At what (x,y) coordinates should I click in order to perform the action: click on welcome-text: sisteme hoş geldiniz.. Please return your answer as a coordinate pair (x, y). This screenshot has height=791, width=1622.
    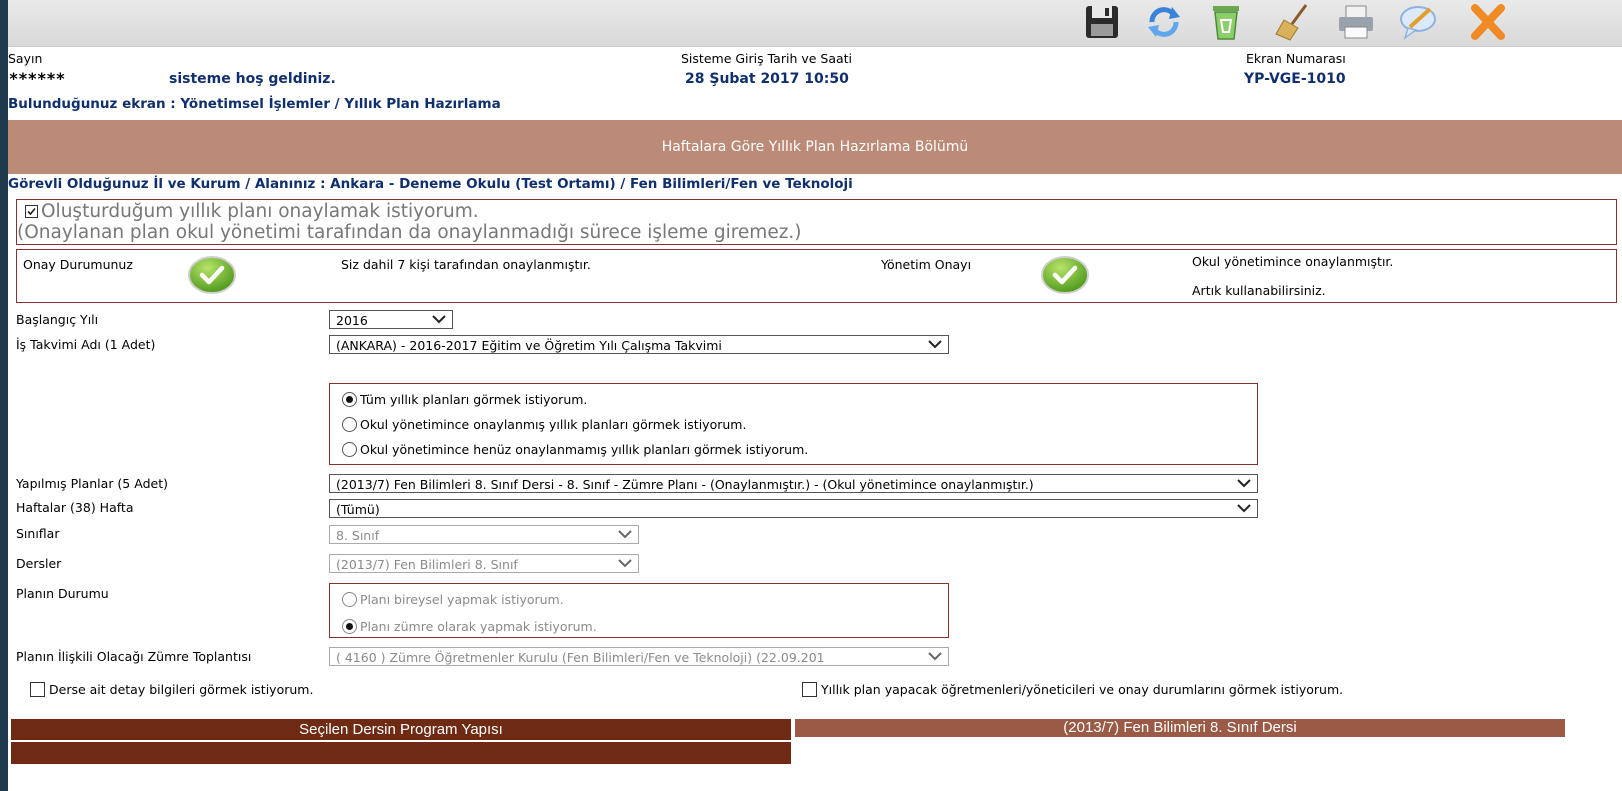
    Looking at the image, I should click on (252, 79).